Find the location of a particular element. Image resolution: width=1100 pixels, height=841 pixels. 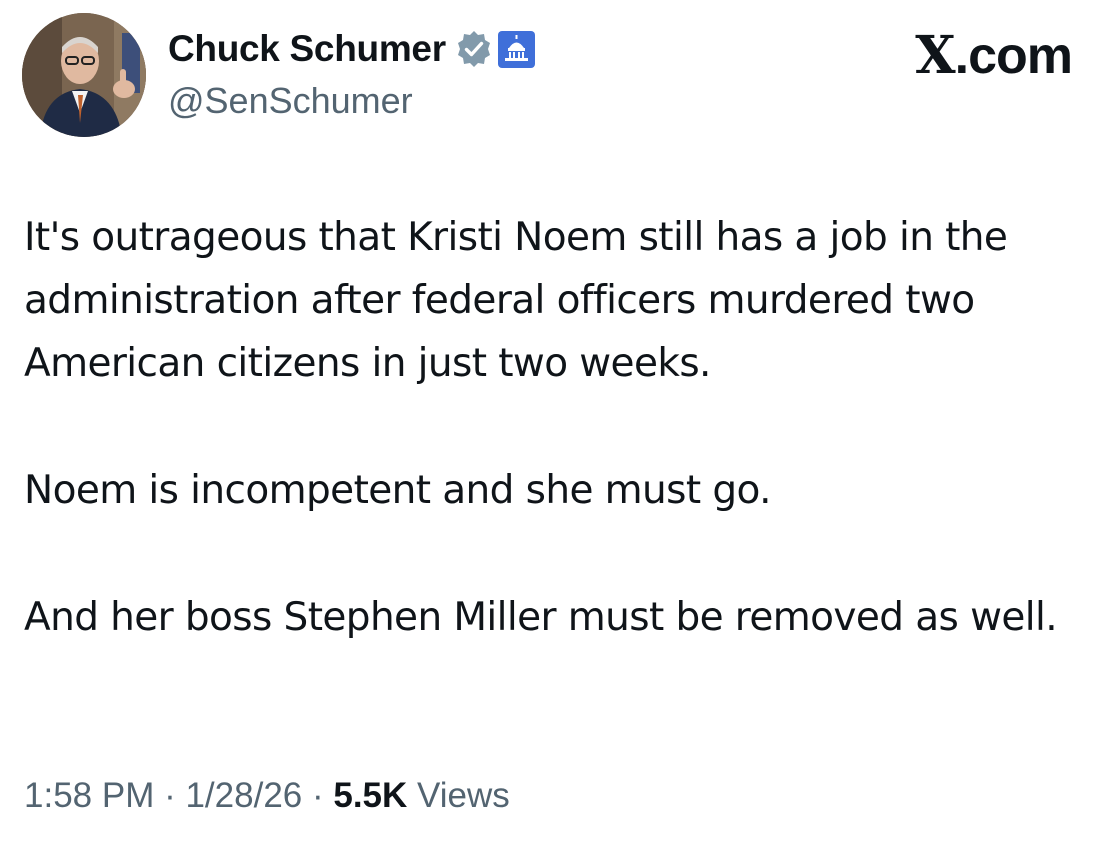

source-watermark: X .com is located at coordinates (994, 55).